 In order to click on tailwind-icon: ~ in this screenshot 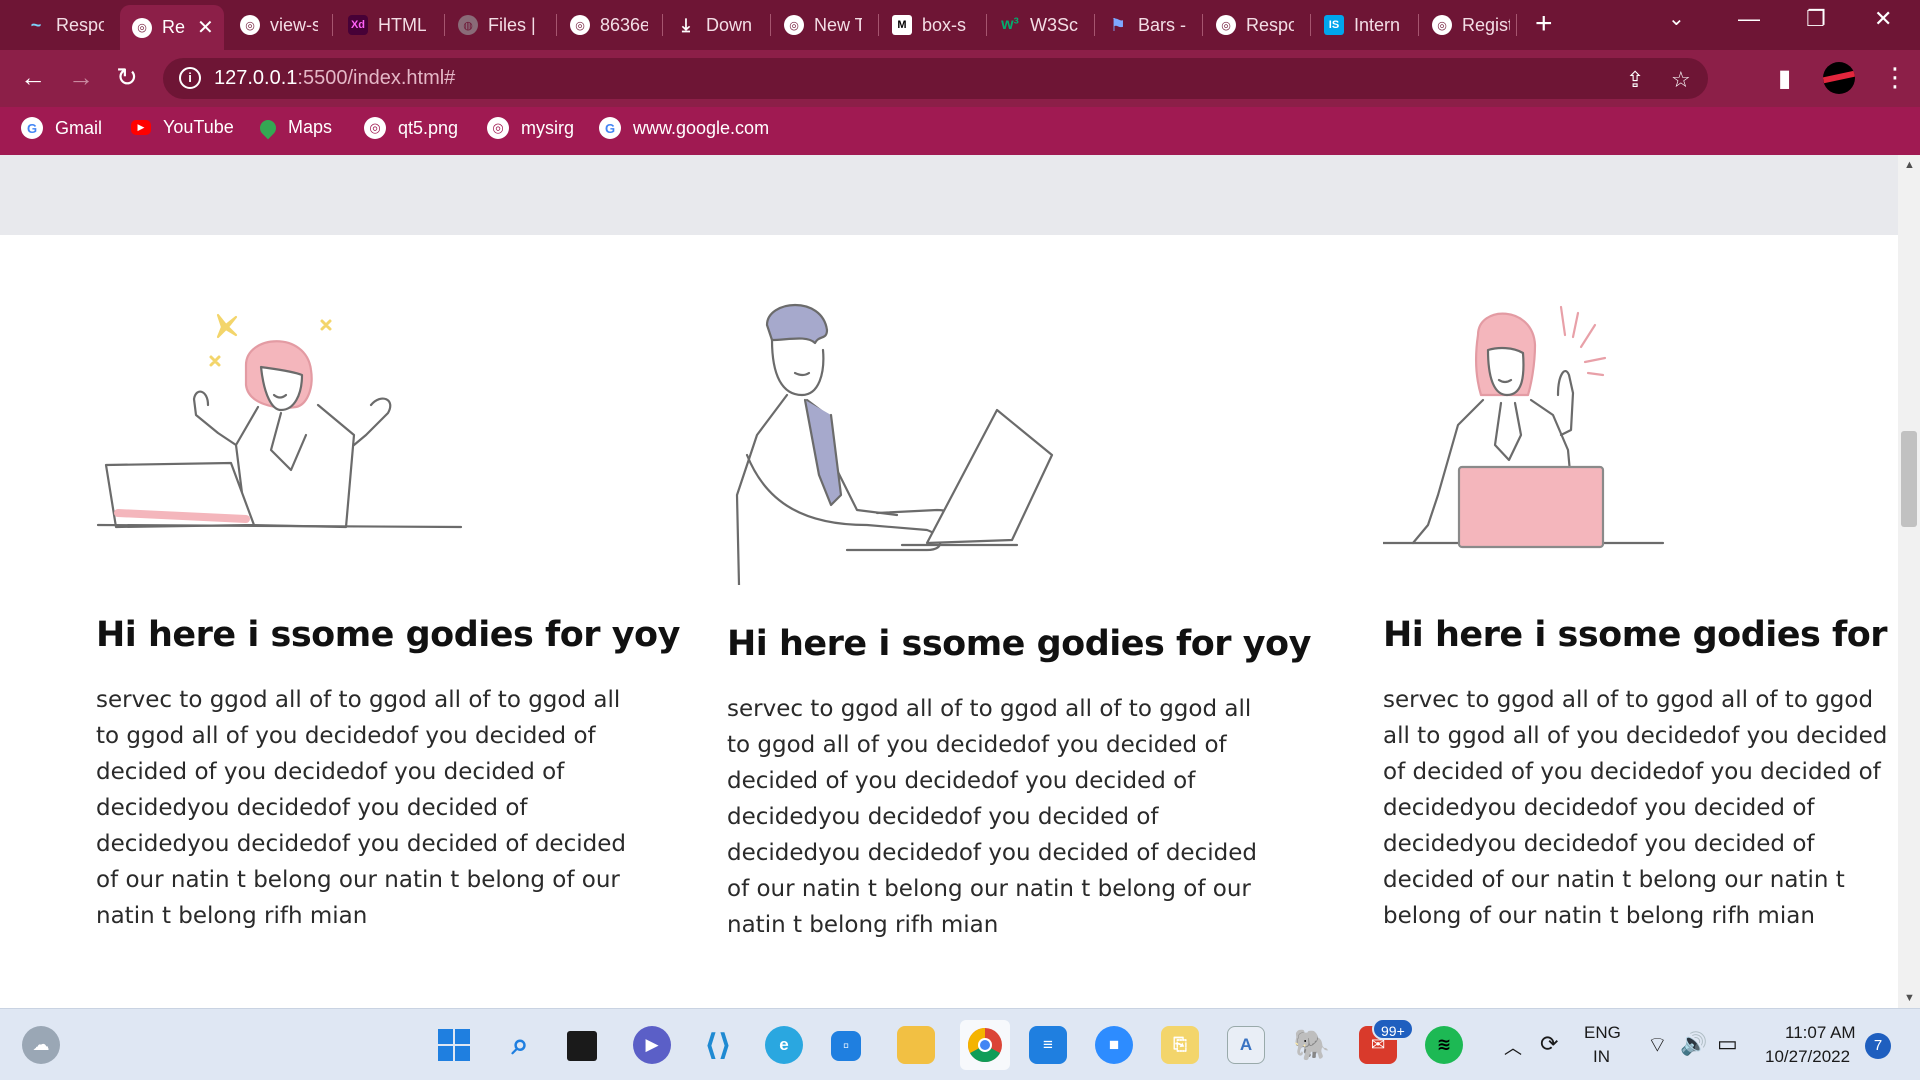, I will do `click(36, 24)`.